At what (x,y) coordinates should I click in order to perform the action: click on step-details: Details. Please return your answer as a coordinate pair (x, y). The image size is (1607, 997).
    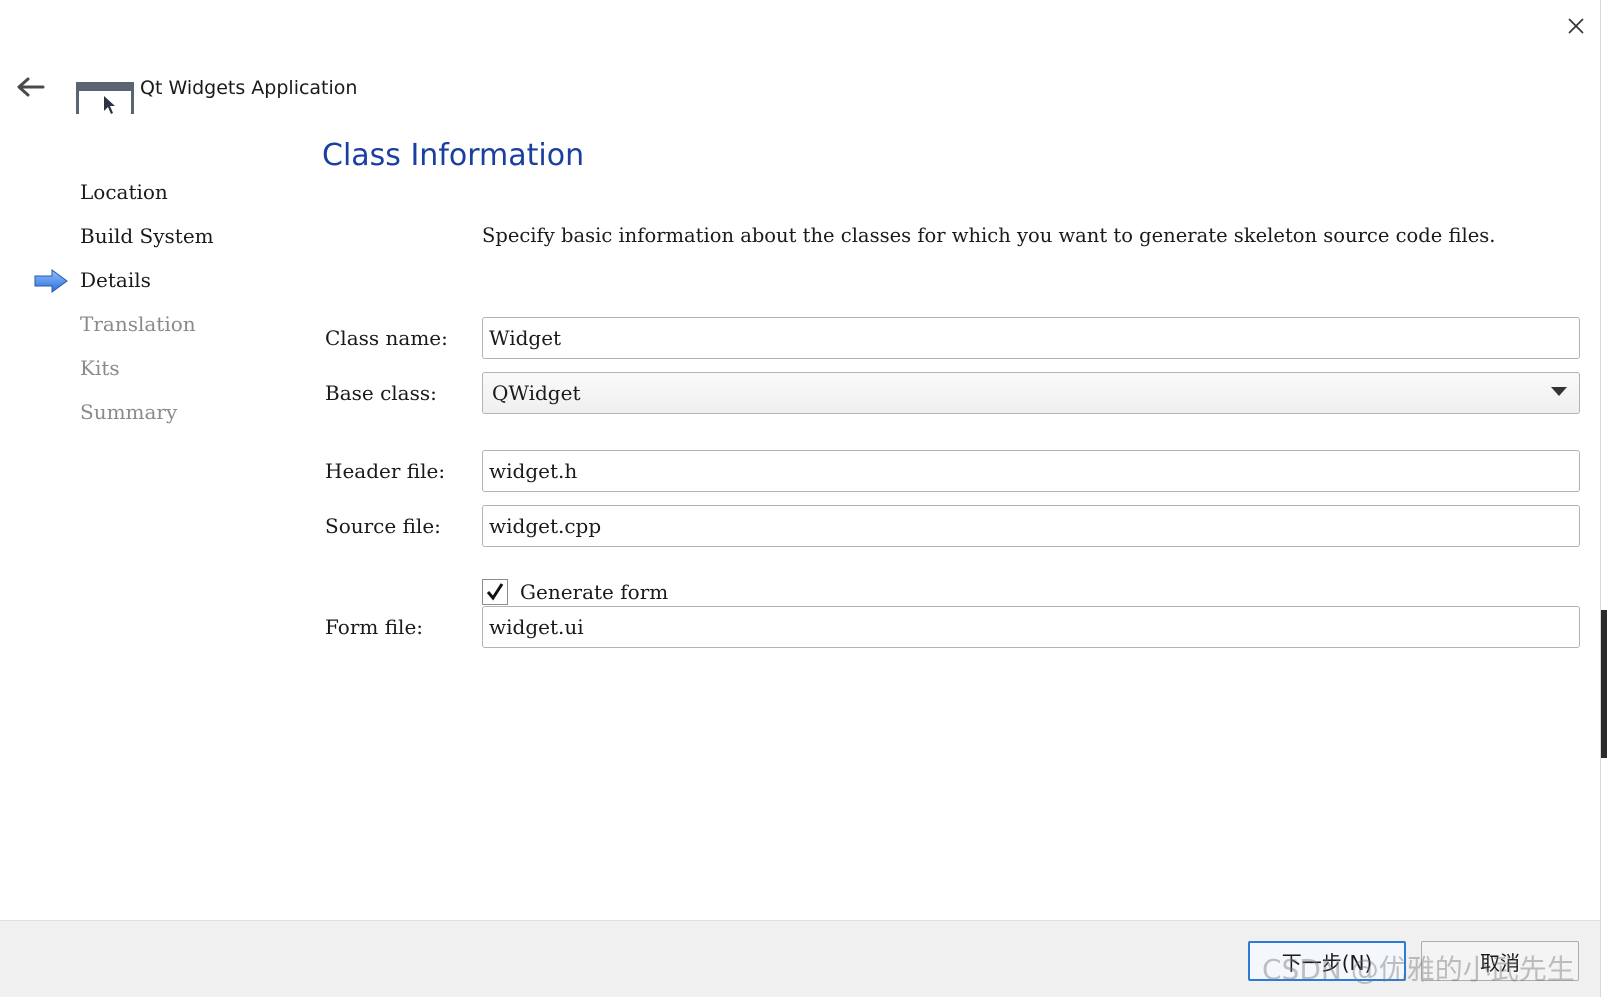
    Looking at the image, I should click on (150, 280).